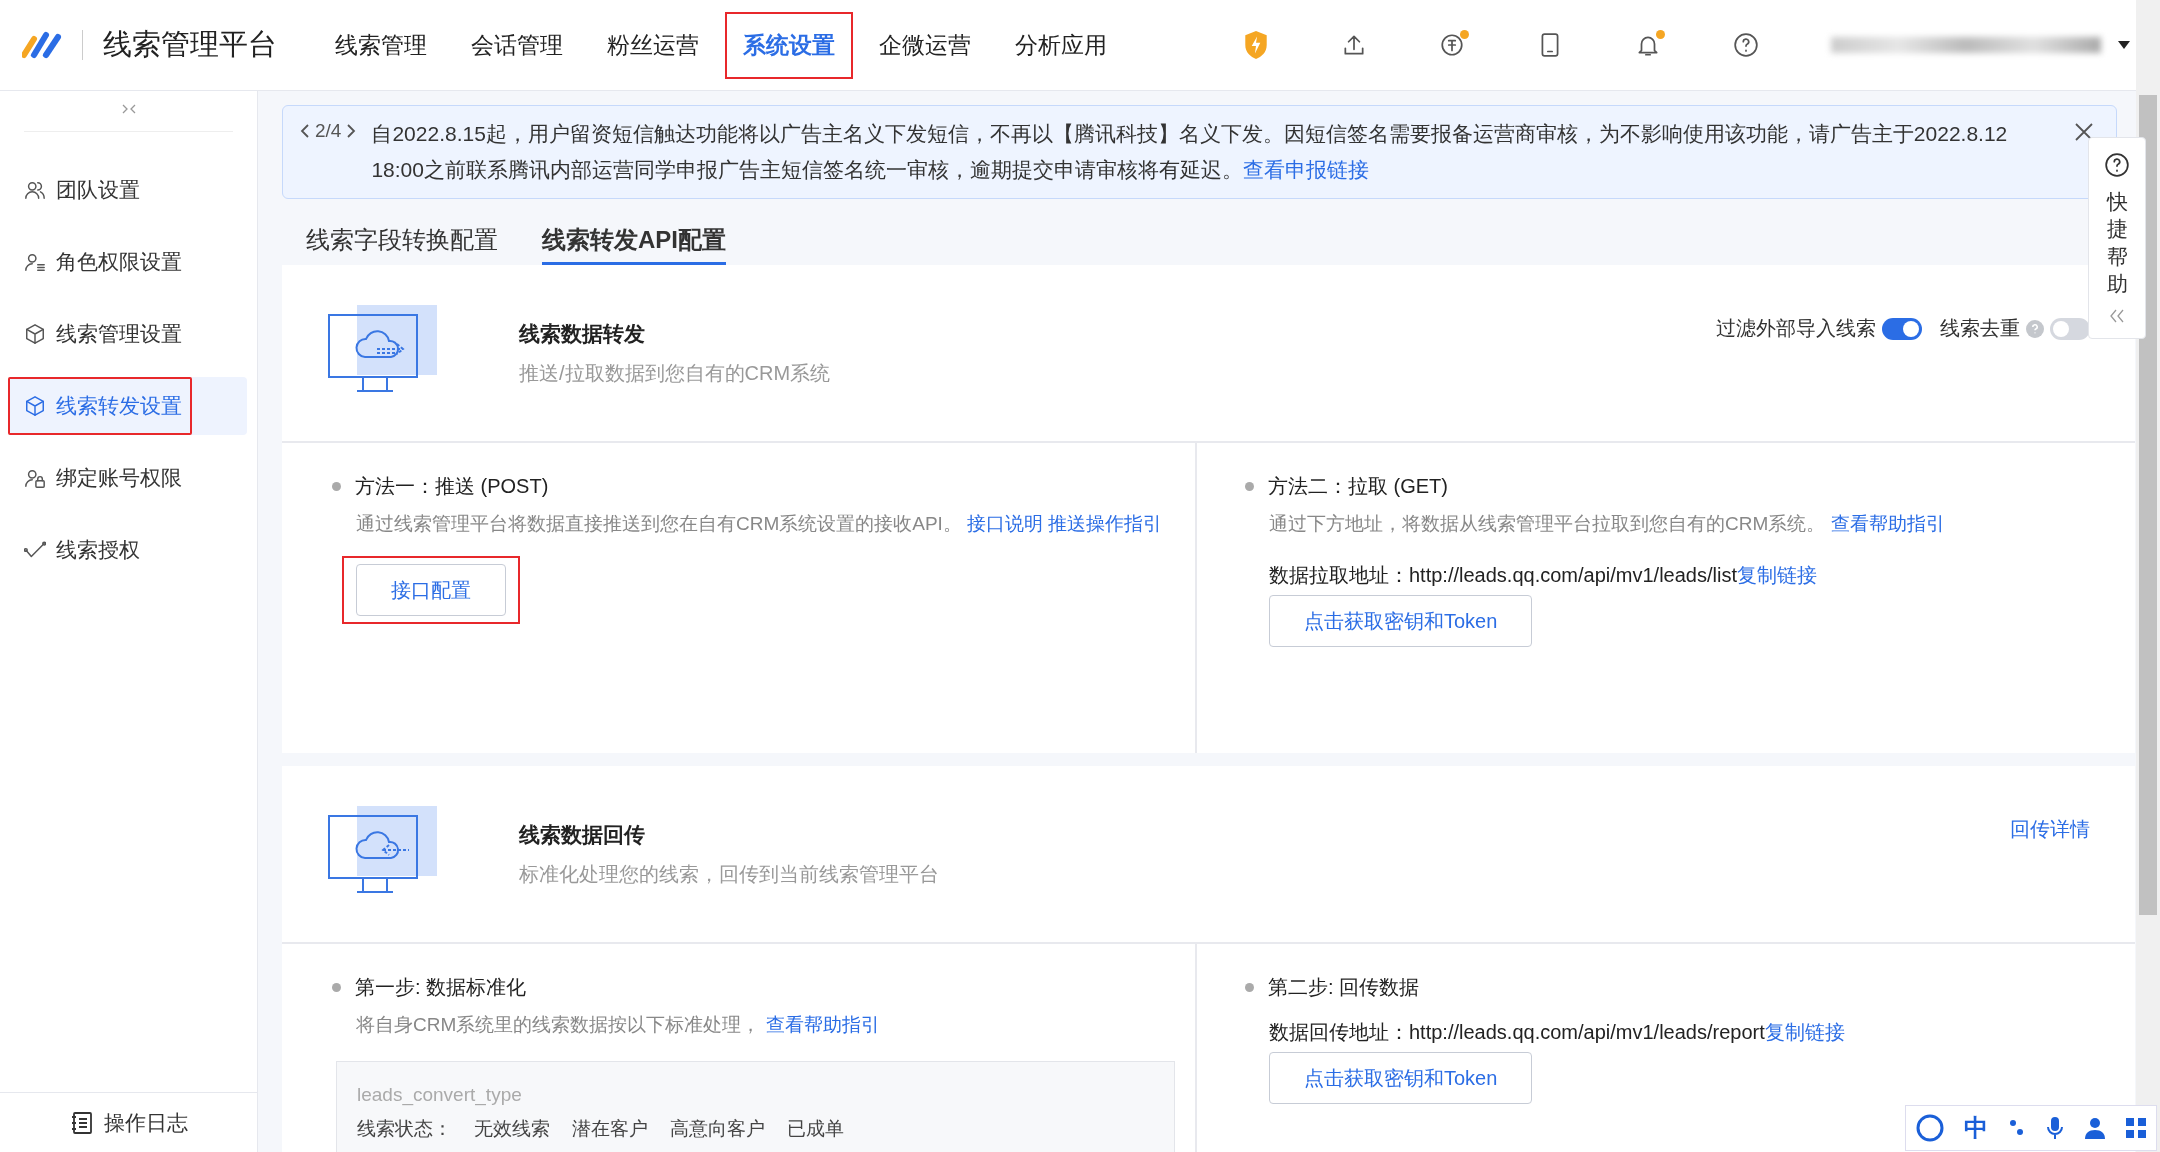 Image resolution: width=2160 pixels, height=1152 pixels. What do you see at coordinates (2135, 1128) in the screenshot?
I see `grid-icon` at bounding box center [2135, 1128].